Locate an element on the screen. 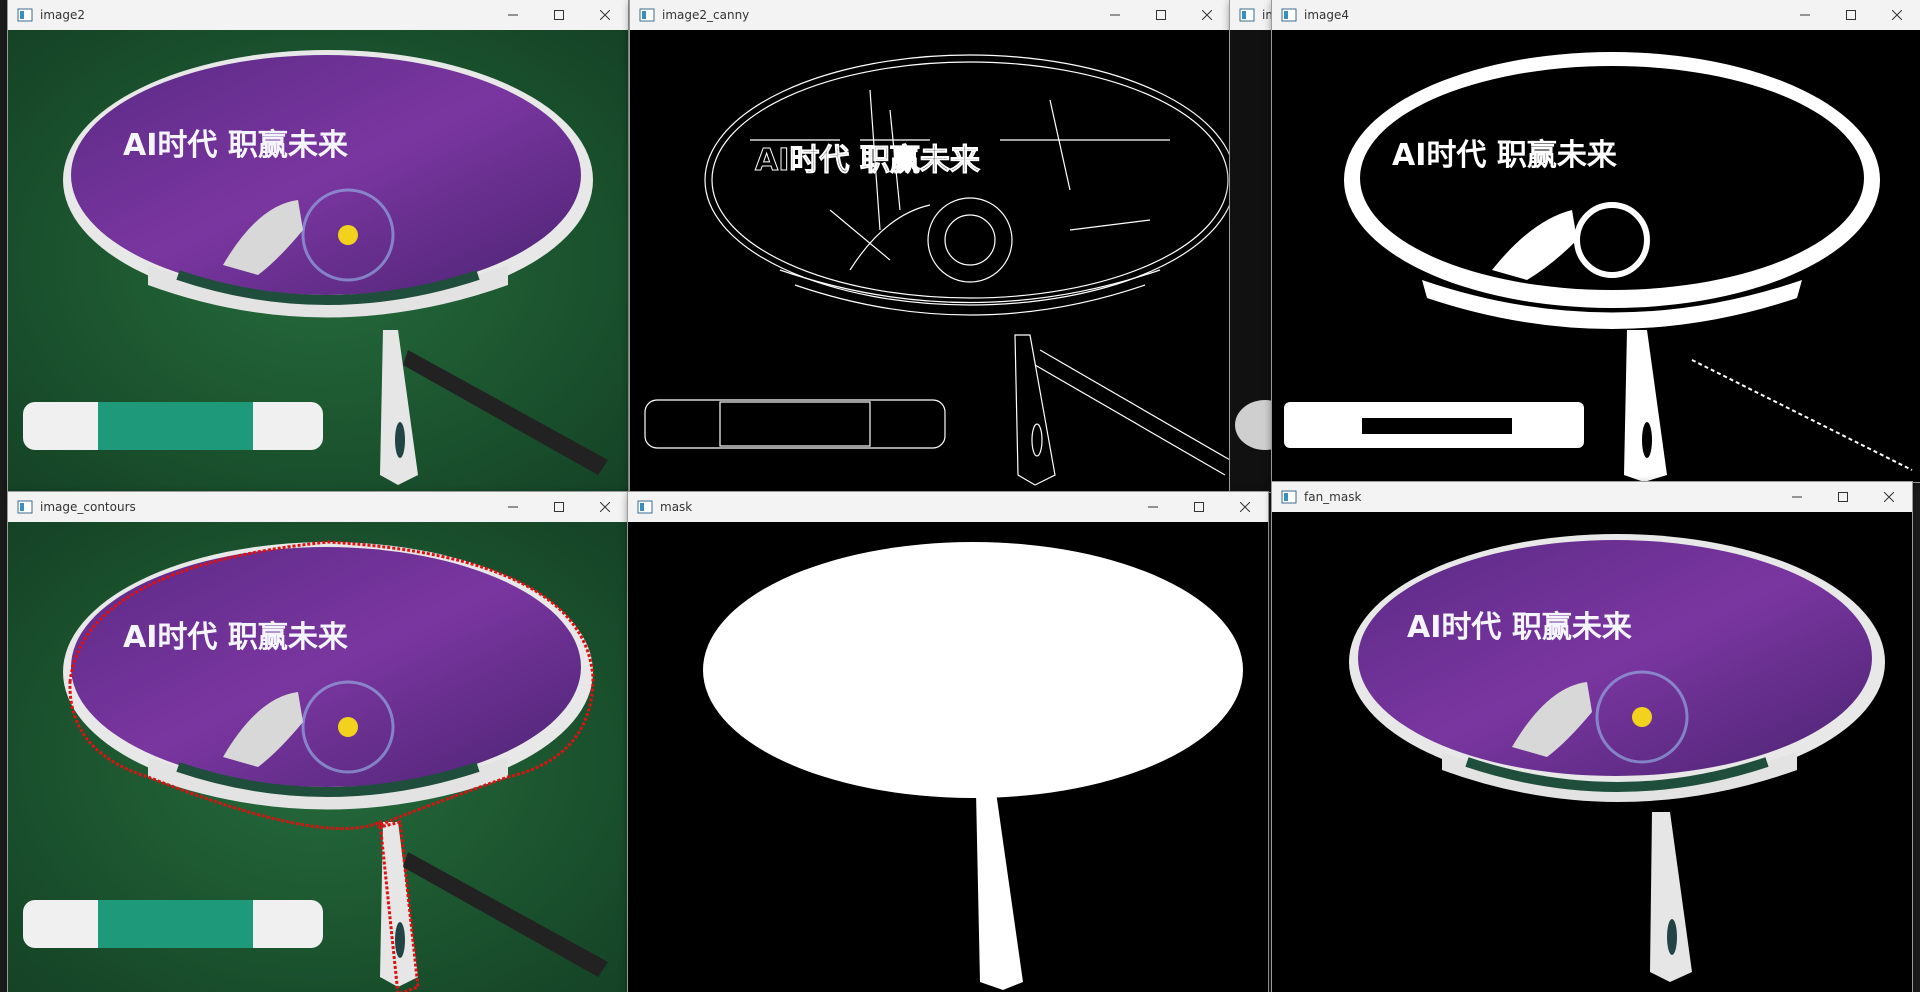  canny-edges: AI时代 职赢未来 is located at coordinates (930, 261).